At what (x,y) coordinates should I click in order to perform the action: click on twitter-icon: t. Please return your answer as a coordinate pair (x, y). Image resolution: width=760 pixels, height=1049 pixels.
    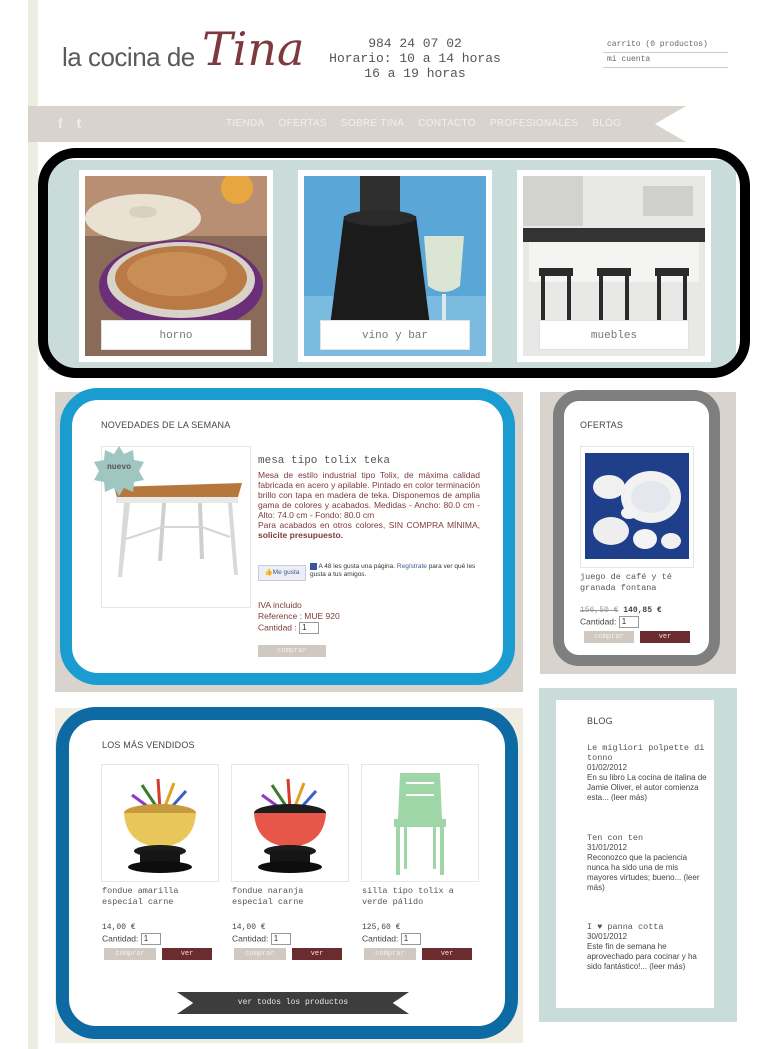
    Looking at the image, I should click on (79, 123).